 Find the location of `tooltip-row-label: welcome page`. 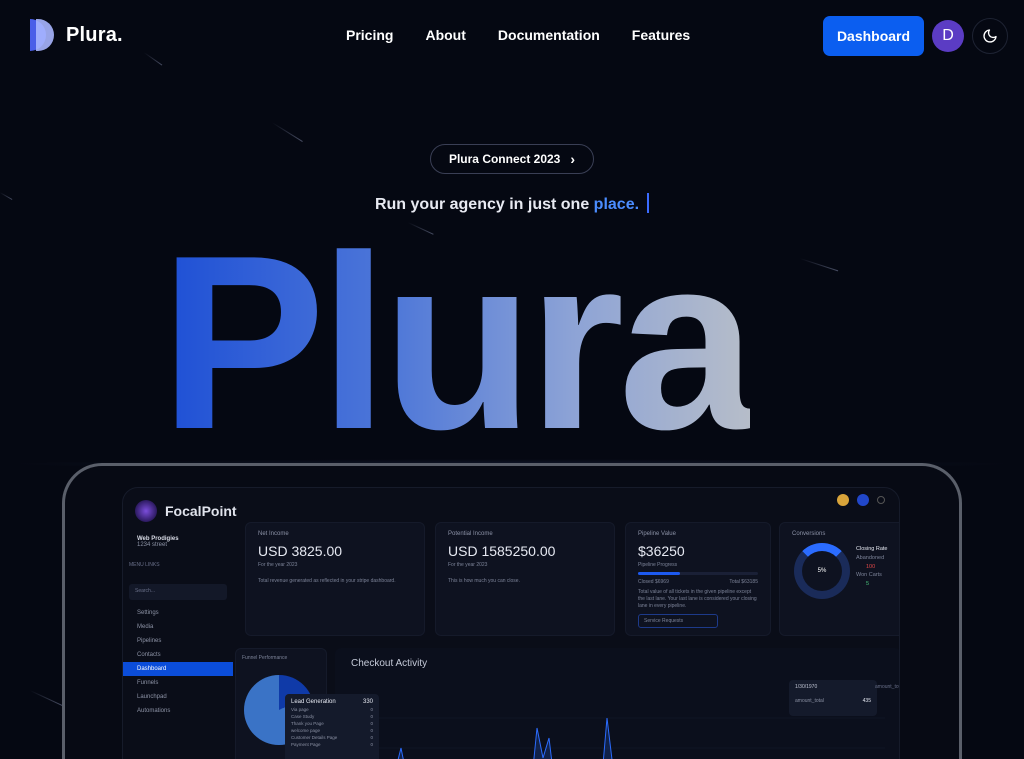

tooltip-row-label: welcome page is located at coordinates (306, 731).